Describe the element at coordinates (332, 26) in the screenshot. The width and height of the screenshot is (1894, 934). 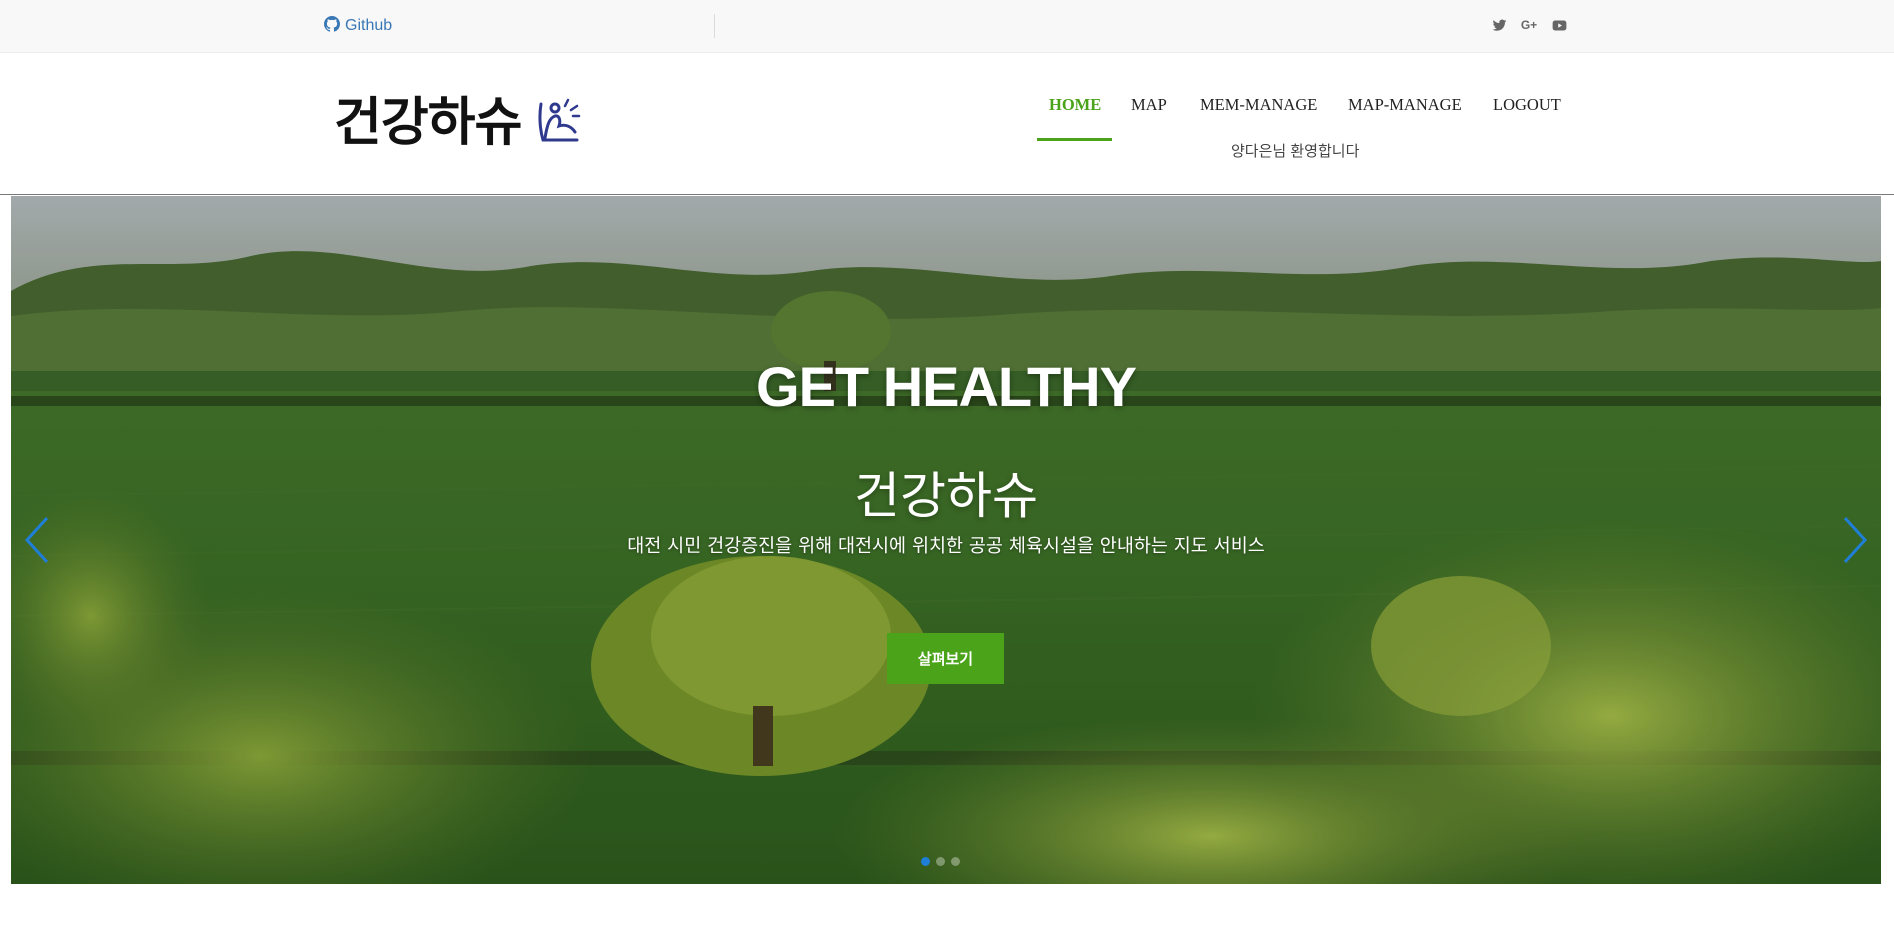
I see `github-icon` at that location.